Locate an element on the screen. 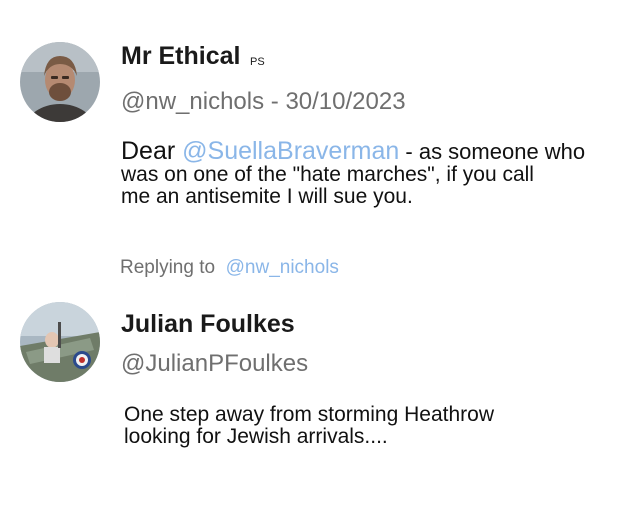 The width and height of the screenshot is (634, 530). replying-to: Replying to @nw_nichols is located at coordinates (229, 268).